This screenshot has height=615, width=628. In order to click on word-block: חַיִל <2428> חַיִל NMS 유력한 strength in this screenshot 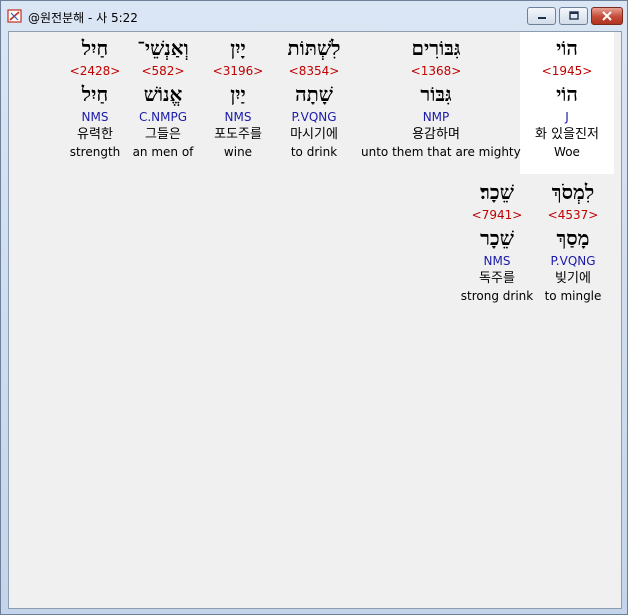, I will do `click(95, 96)`.